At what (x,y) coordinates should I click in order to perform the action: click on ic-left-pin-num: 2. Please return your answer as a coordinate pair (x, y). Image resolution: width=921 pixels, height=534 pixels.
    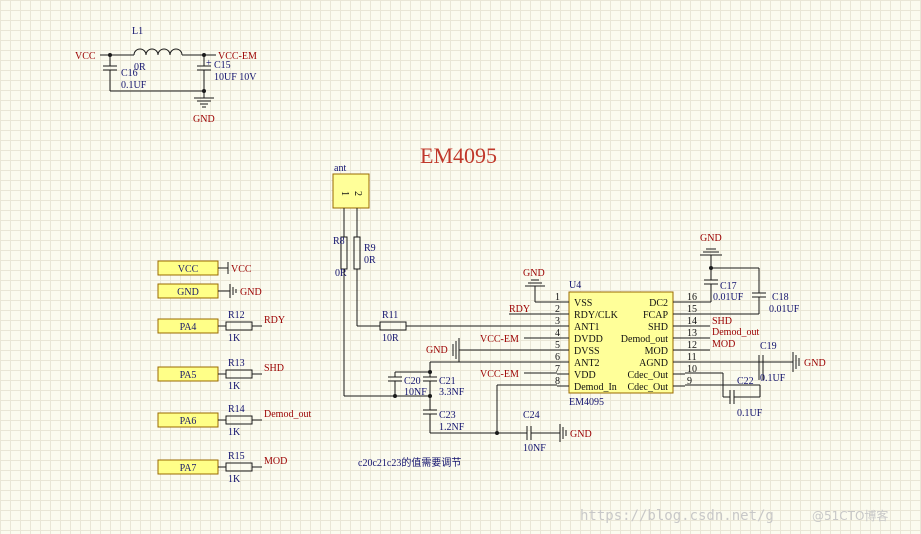
    Looking at the image, I should click on (557, 309).